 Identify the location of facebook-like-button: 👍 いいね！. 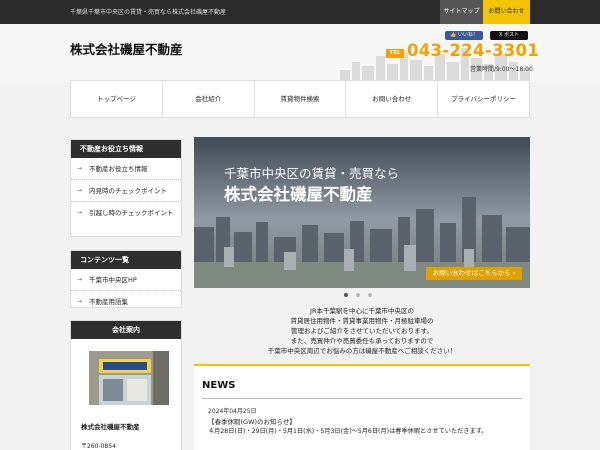
(464, 35).